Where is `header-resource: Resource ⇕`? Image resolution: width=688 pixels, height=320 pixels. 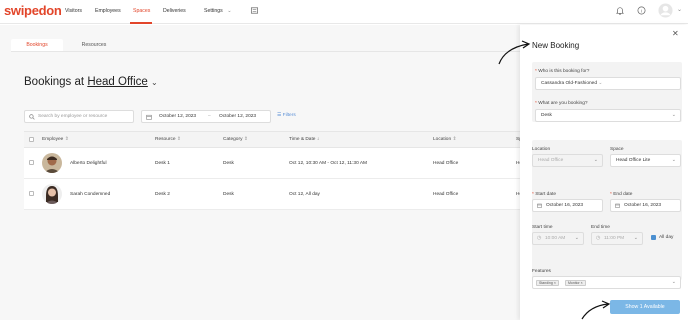 header-resource: Resource ⇕ is located at coordinates (168, 140).